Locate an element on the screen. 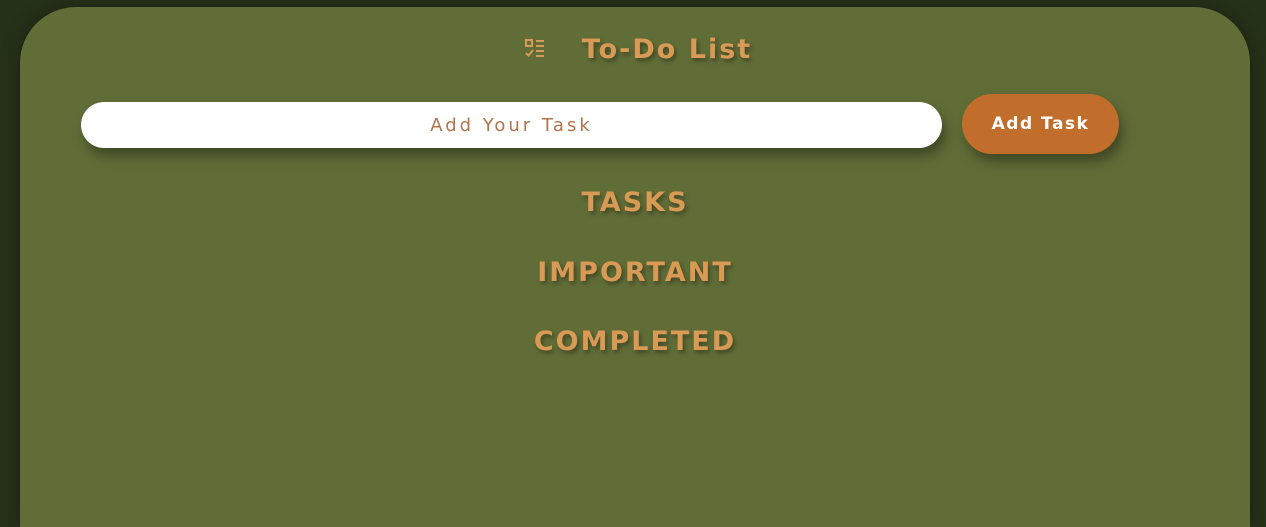 This screenshot has width=1266, height=527. todo-header: To-Do List is located at coordinates (635, 49).